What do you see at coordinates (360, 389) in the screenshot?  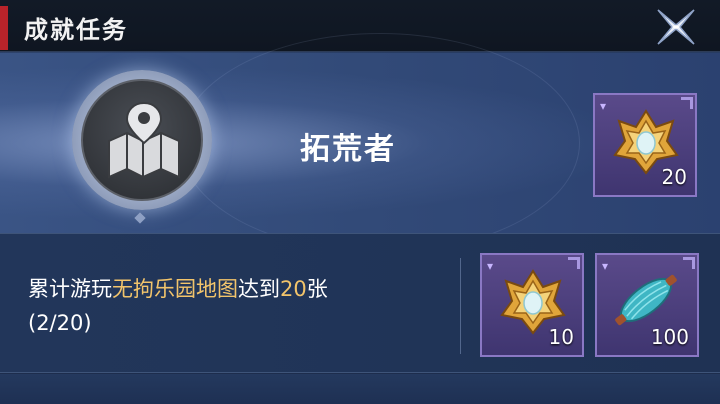 I see `footer-strip` at bounding box center [360, 389].